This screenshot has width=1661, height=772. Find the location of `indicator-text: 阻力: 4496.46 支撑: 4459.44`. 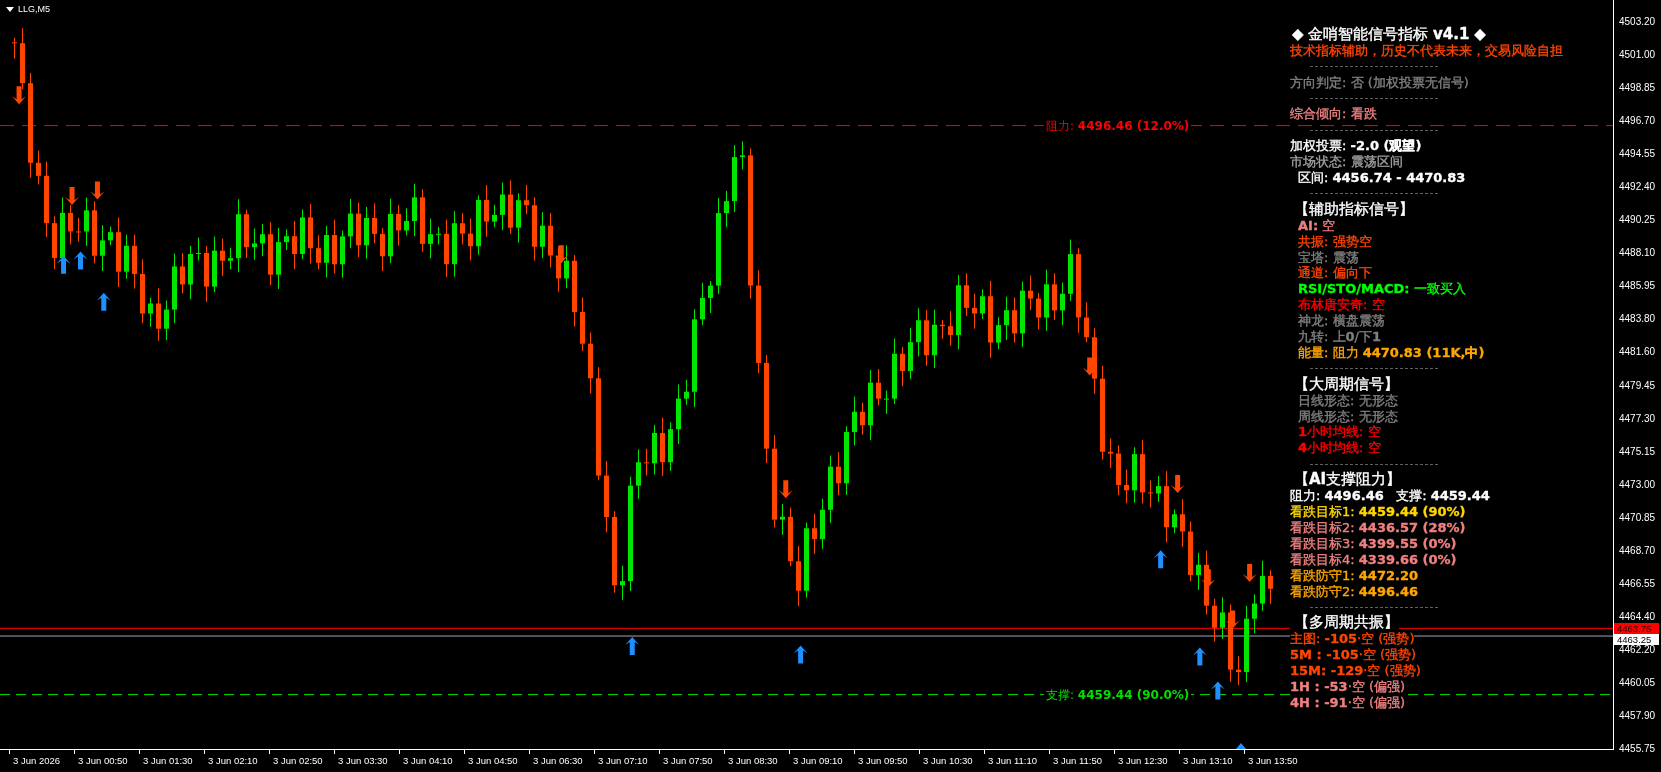

indicator-text: 阻力: 4496.46 支撑: 4459.44 is located at coordinates (1390, 496).